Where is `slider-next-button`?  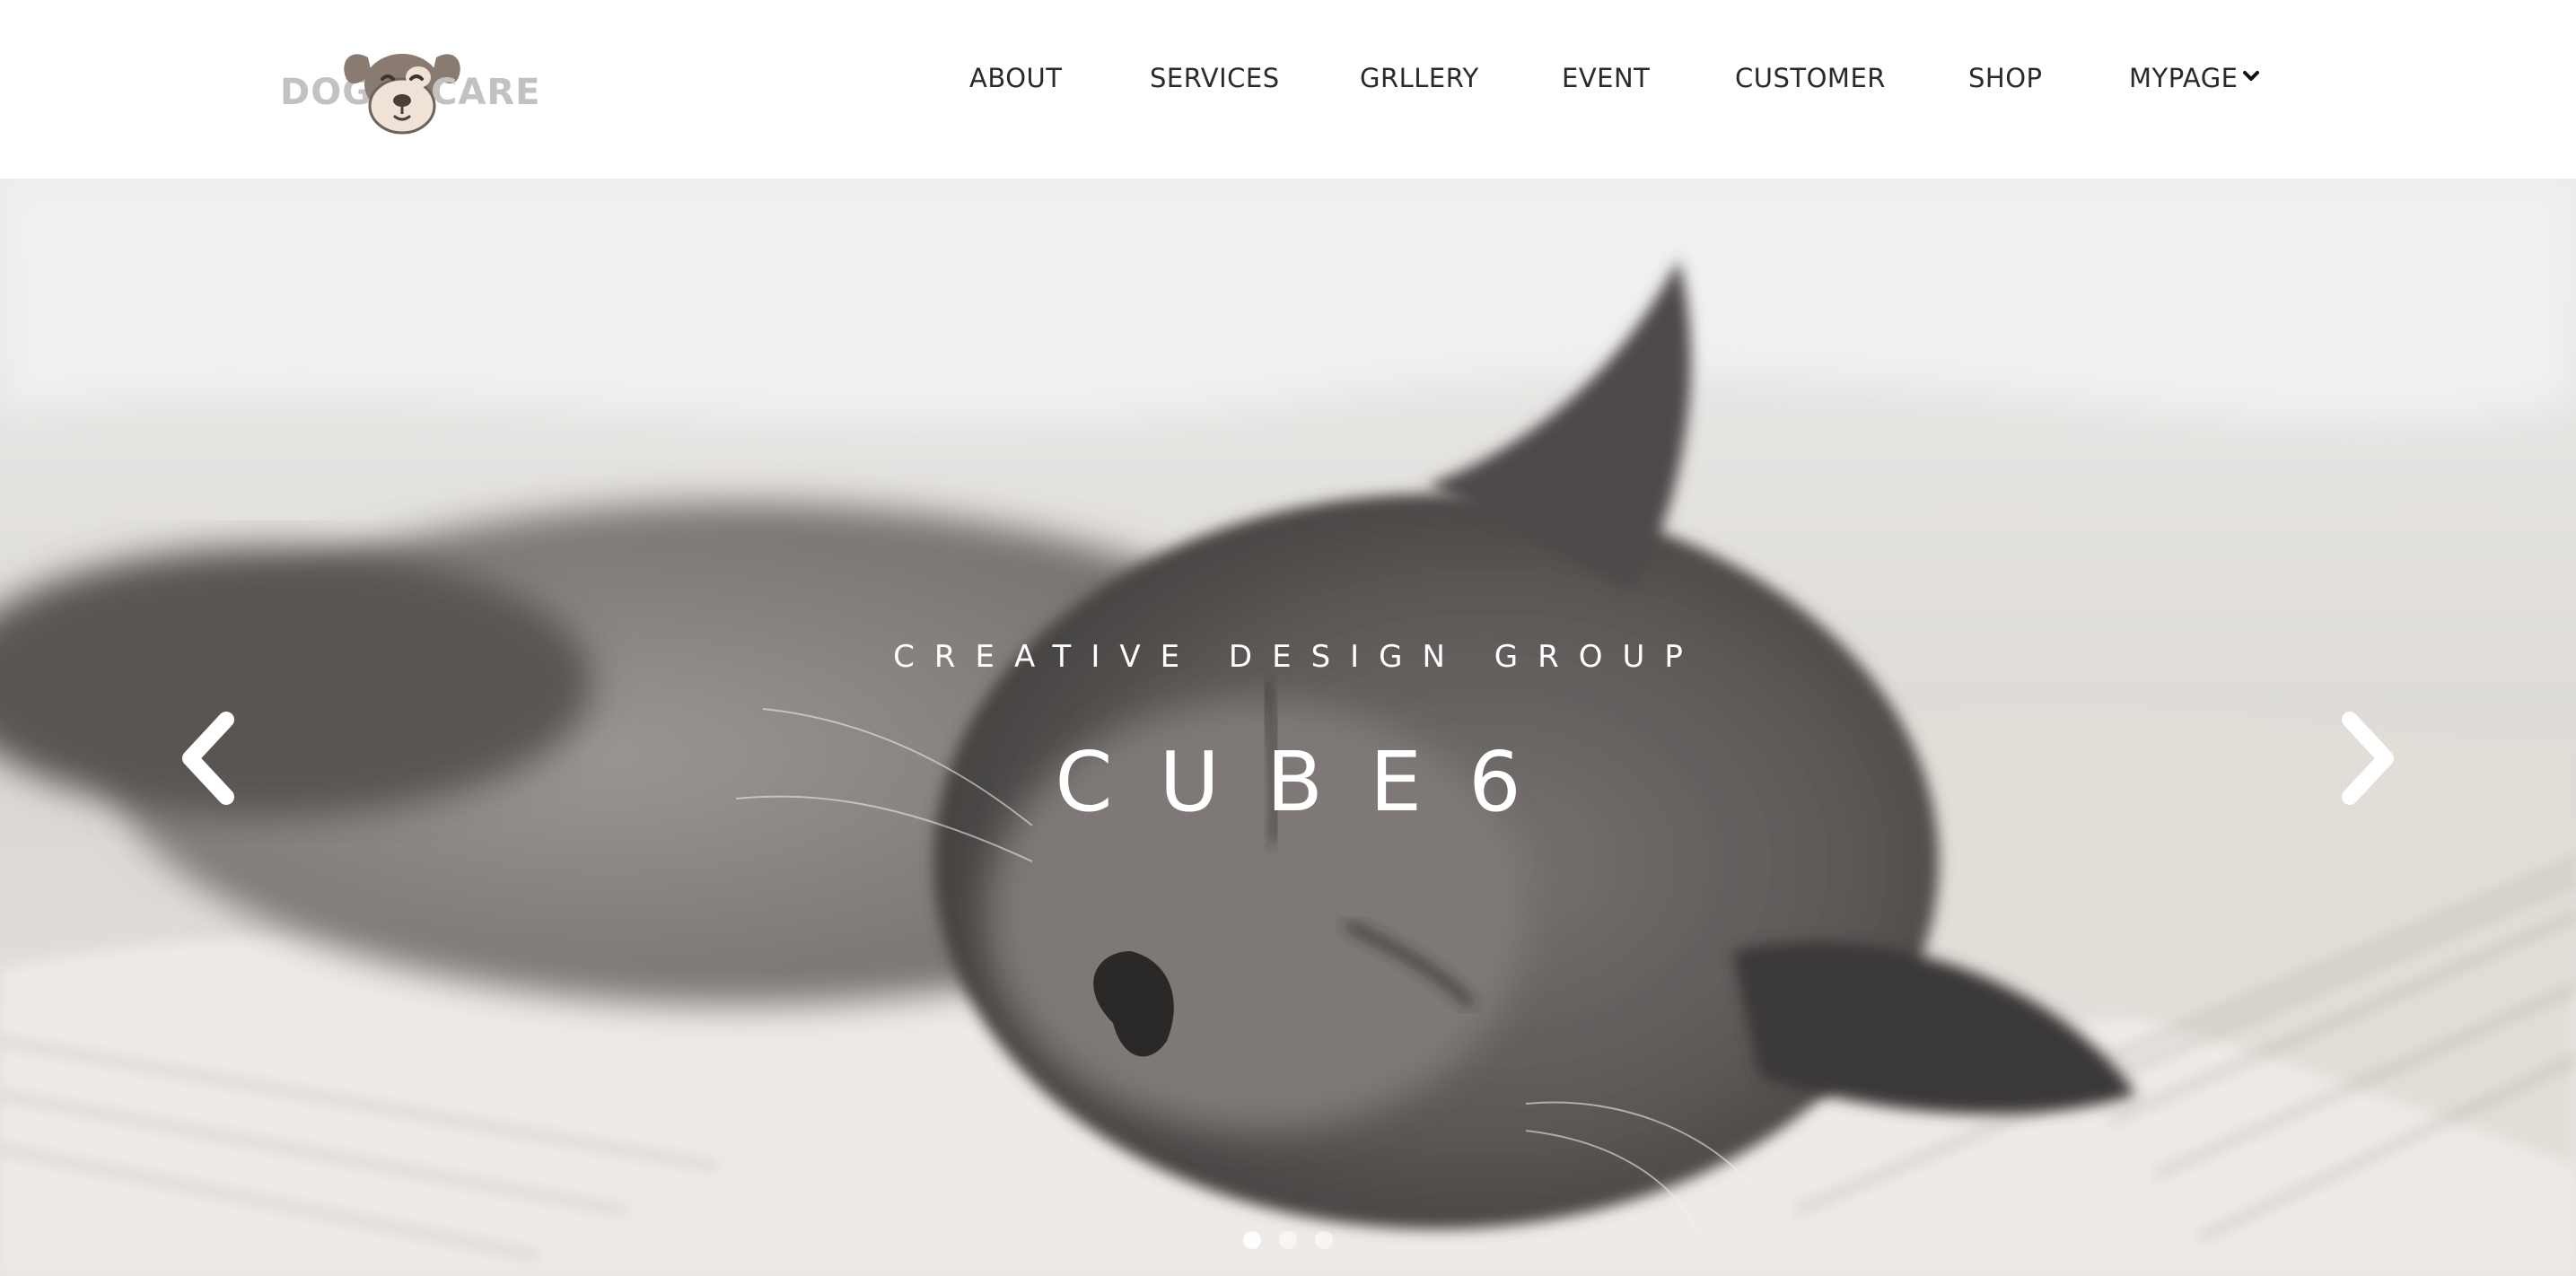
slider-next-button is located at coordinates (2365, 758).